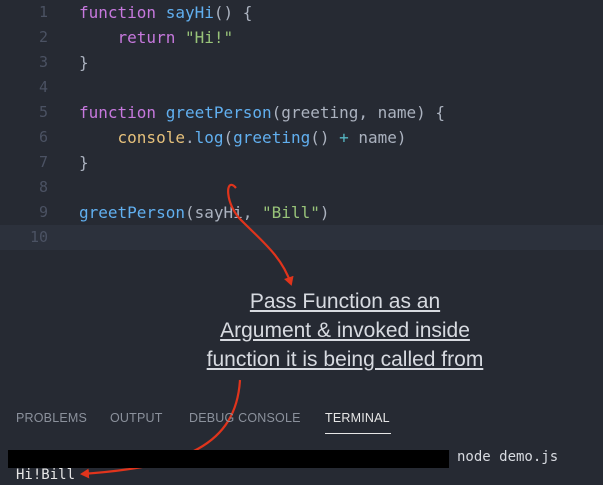 Image resolution: width=603 pixels, height=485 pixels. Describe the element at coordinates (357, 418) in the screenshot. I see `tab-terminal: TERMINAL` at that location.